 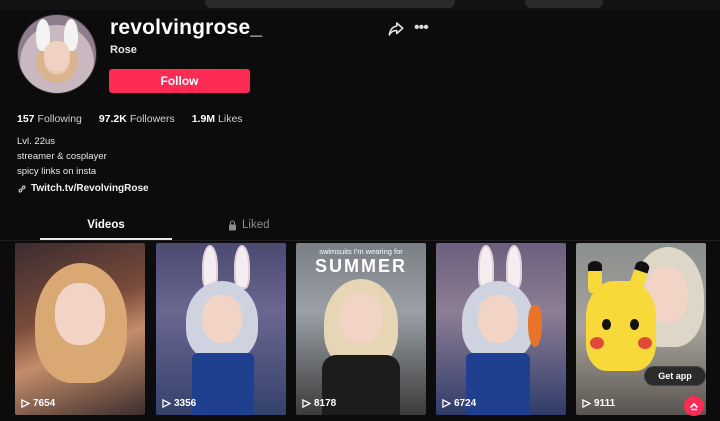 What do you see at coordinates (423, 29) in the screenshot?
I see `more-icon: •••` at bounding box center [423, 29].